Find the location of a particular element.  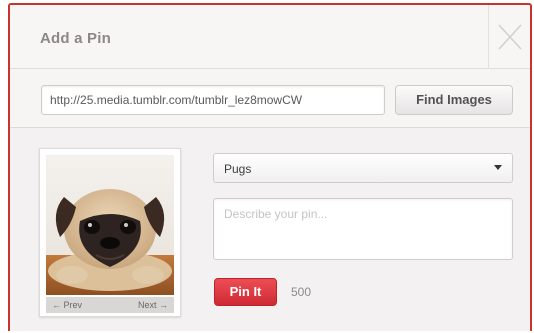

prev-image-link: ← Prev is located at coordinates (67, 305).